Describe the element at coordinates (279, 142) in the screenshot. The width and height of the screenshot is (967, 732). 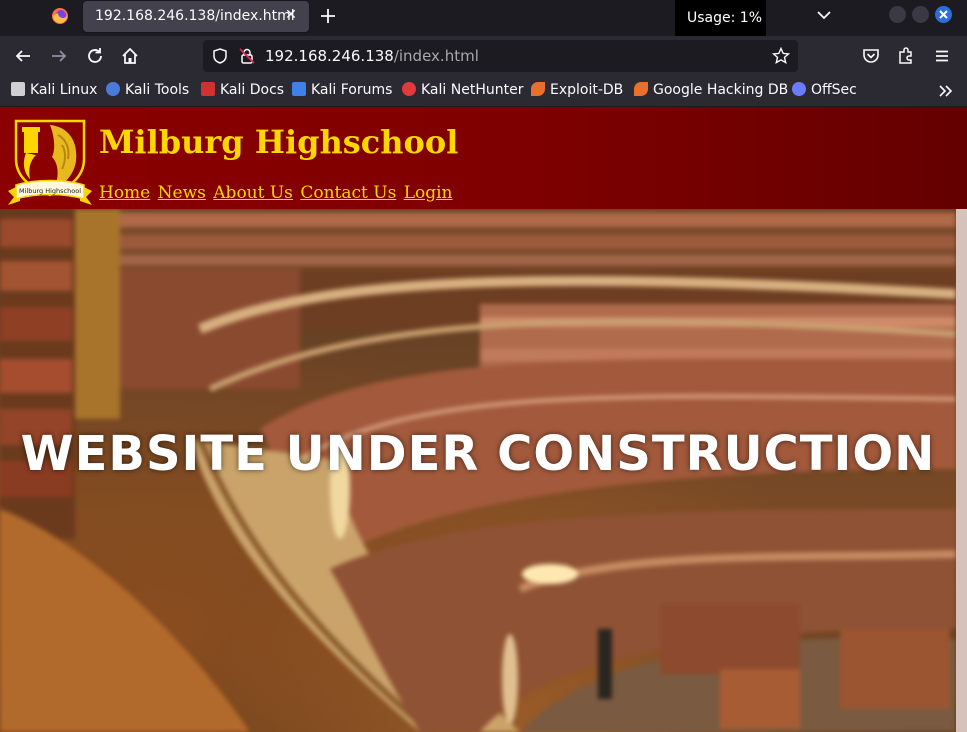
I see `site-title: Milburg Highschool` at that location.